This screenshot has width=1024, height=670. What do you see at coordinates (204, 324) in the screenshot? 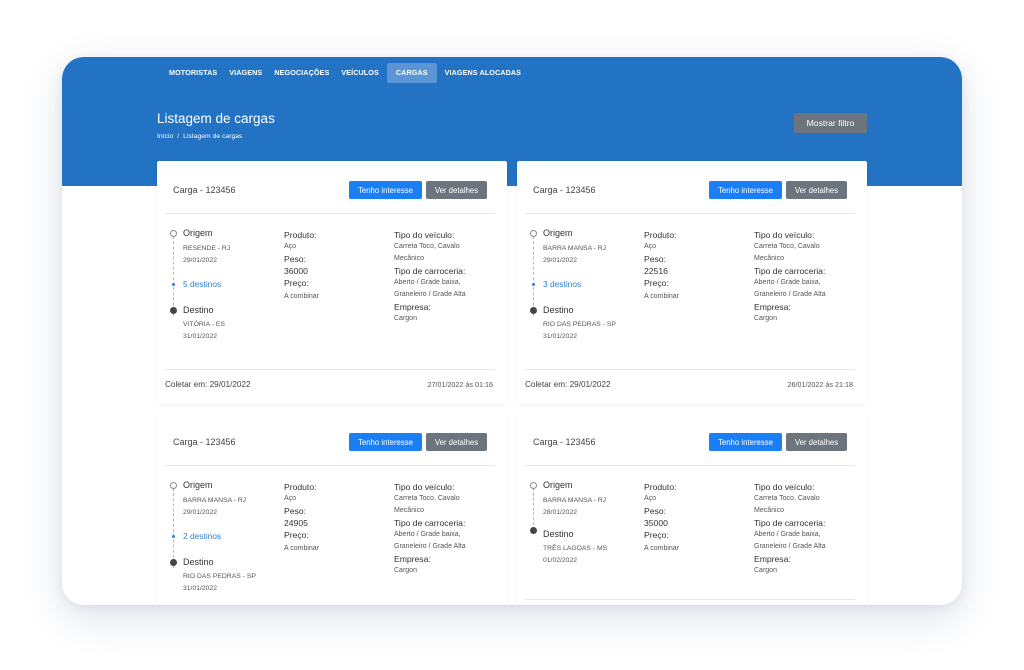
I see `destination-city: VITÓRIA - ES` at bounding box center [204, 324].